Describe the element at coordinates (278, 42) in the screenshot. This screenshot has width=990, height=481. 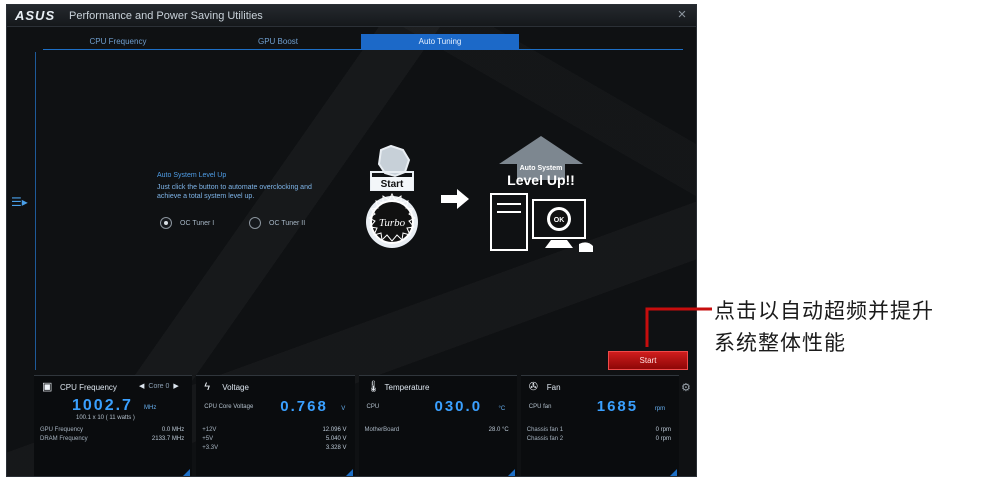
I see `tab-gpu-boost: GPU Boost` at that location.